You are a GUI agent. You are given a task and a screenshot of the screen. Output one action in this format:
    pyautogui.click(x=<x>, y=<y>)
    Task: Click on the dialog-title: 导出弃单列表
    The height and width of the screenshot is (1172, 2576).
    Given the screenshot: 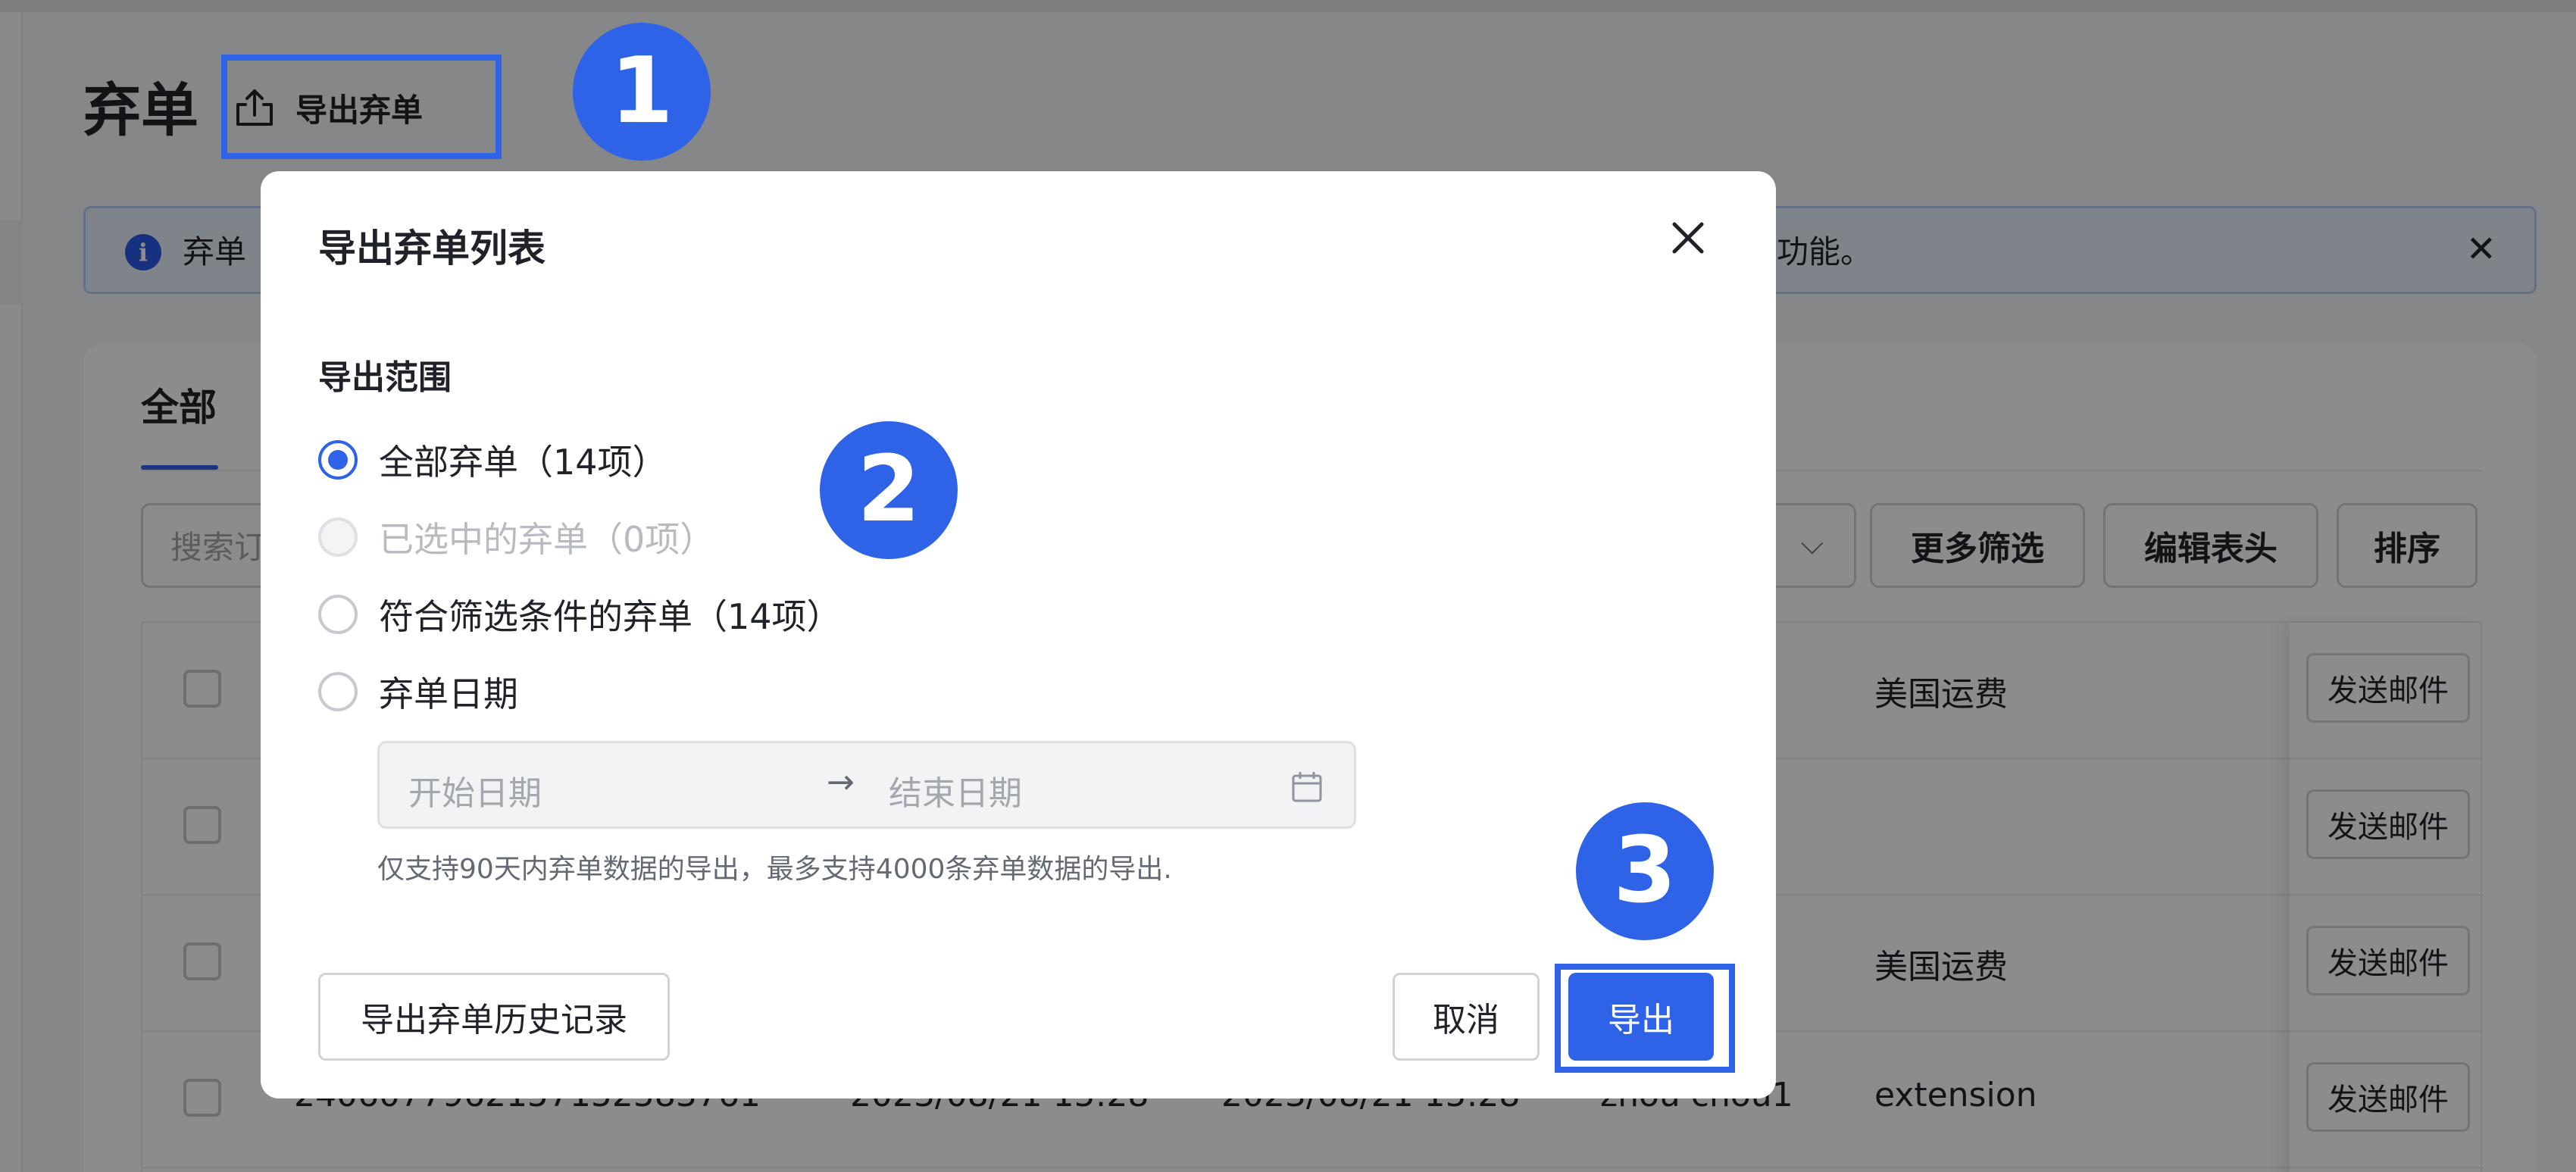 What is the action you would take?
    pyautogui.click(x=432, y=248)
    